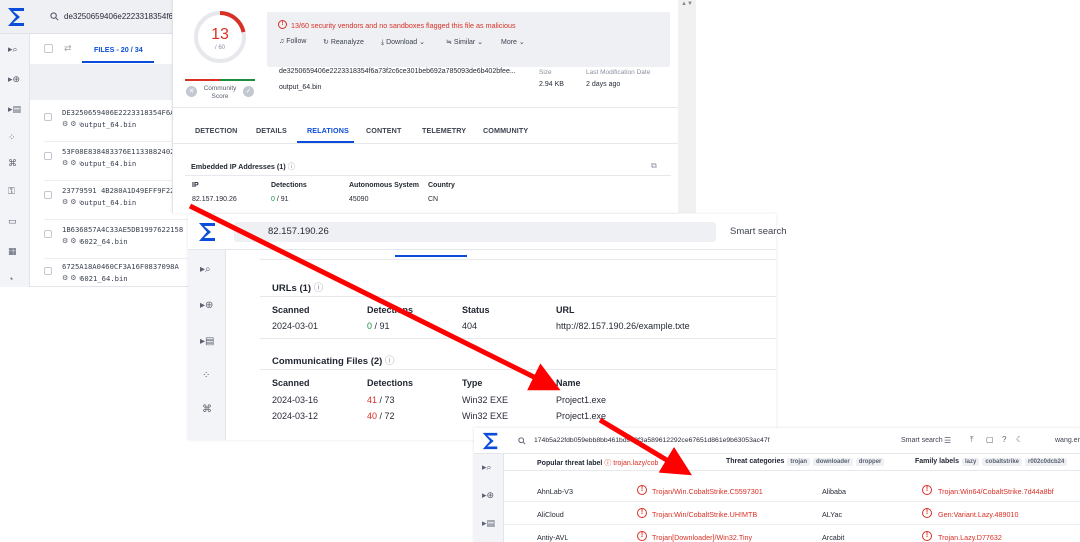 This screenshot has width=1080, height=542. What do you see at coordinates (381, 416) in the screenshot?
I see `comm-detections: 40 / 72` at bounding box center [381, 416].